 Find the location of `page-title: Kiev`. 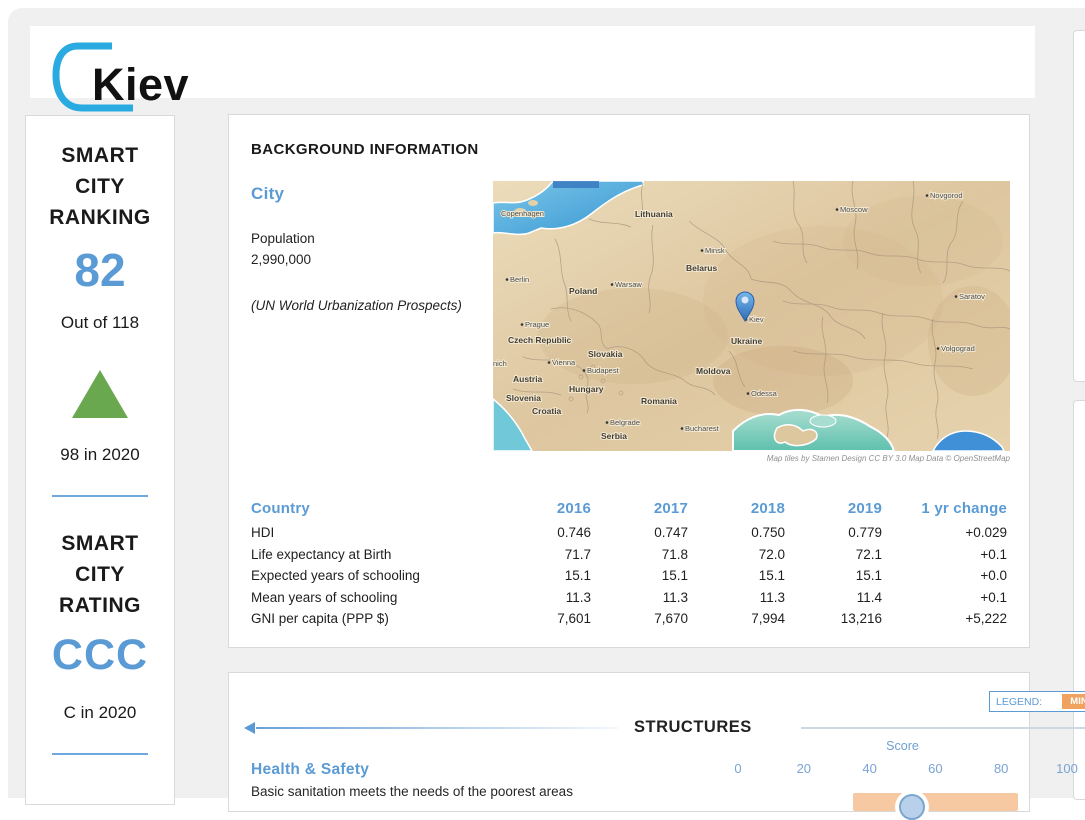

page-title: Kiev is located at coordinates (141, 84).